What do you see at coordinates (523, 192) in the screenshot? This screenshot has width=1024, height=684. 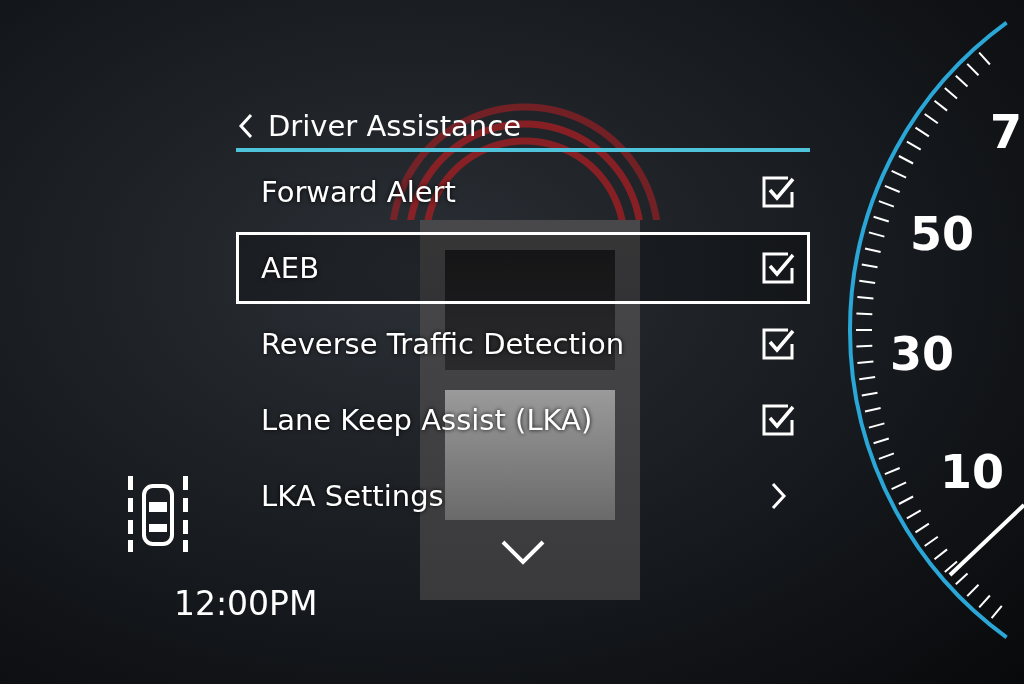 I see `menu-item: Forward Alert` at bounding box center [523, 192].